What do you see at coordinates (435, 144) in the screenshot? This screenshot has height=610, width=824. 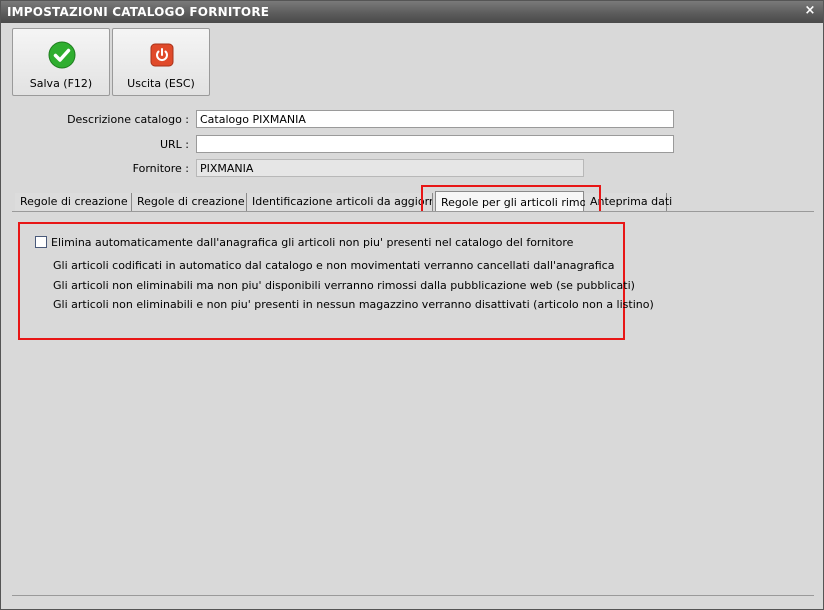 I see `url-field` at bounding box center [435, 144].